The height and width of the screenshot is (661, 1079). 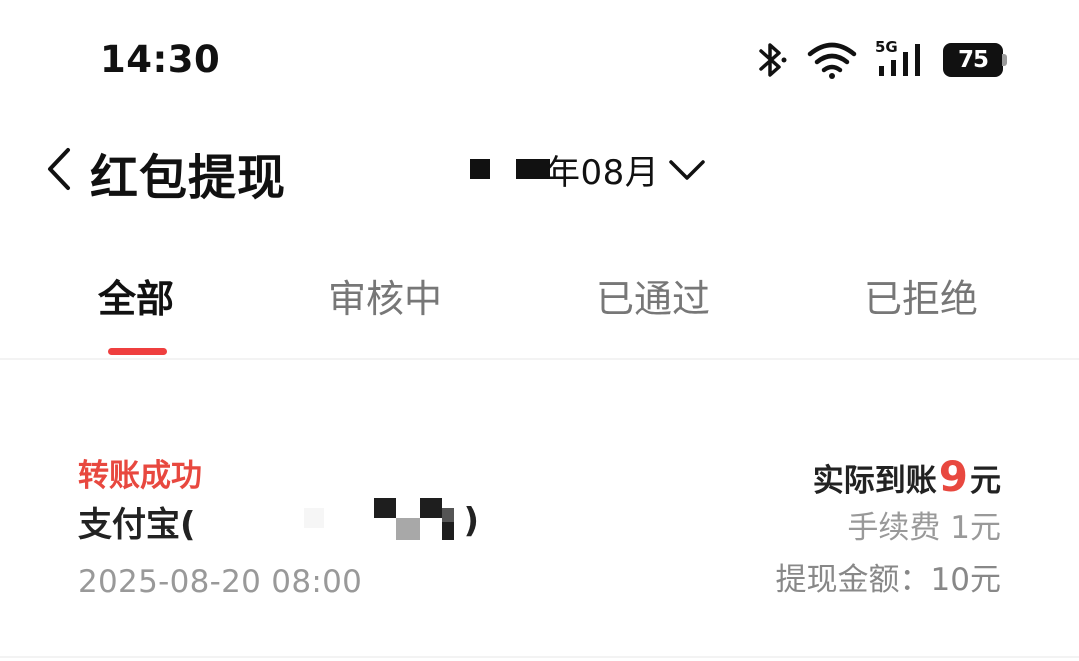 What do you see at coordinates (953, 476) in the screenshot?
I see `actual-received-amount: 9` at bounding box center [953, 476].